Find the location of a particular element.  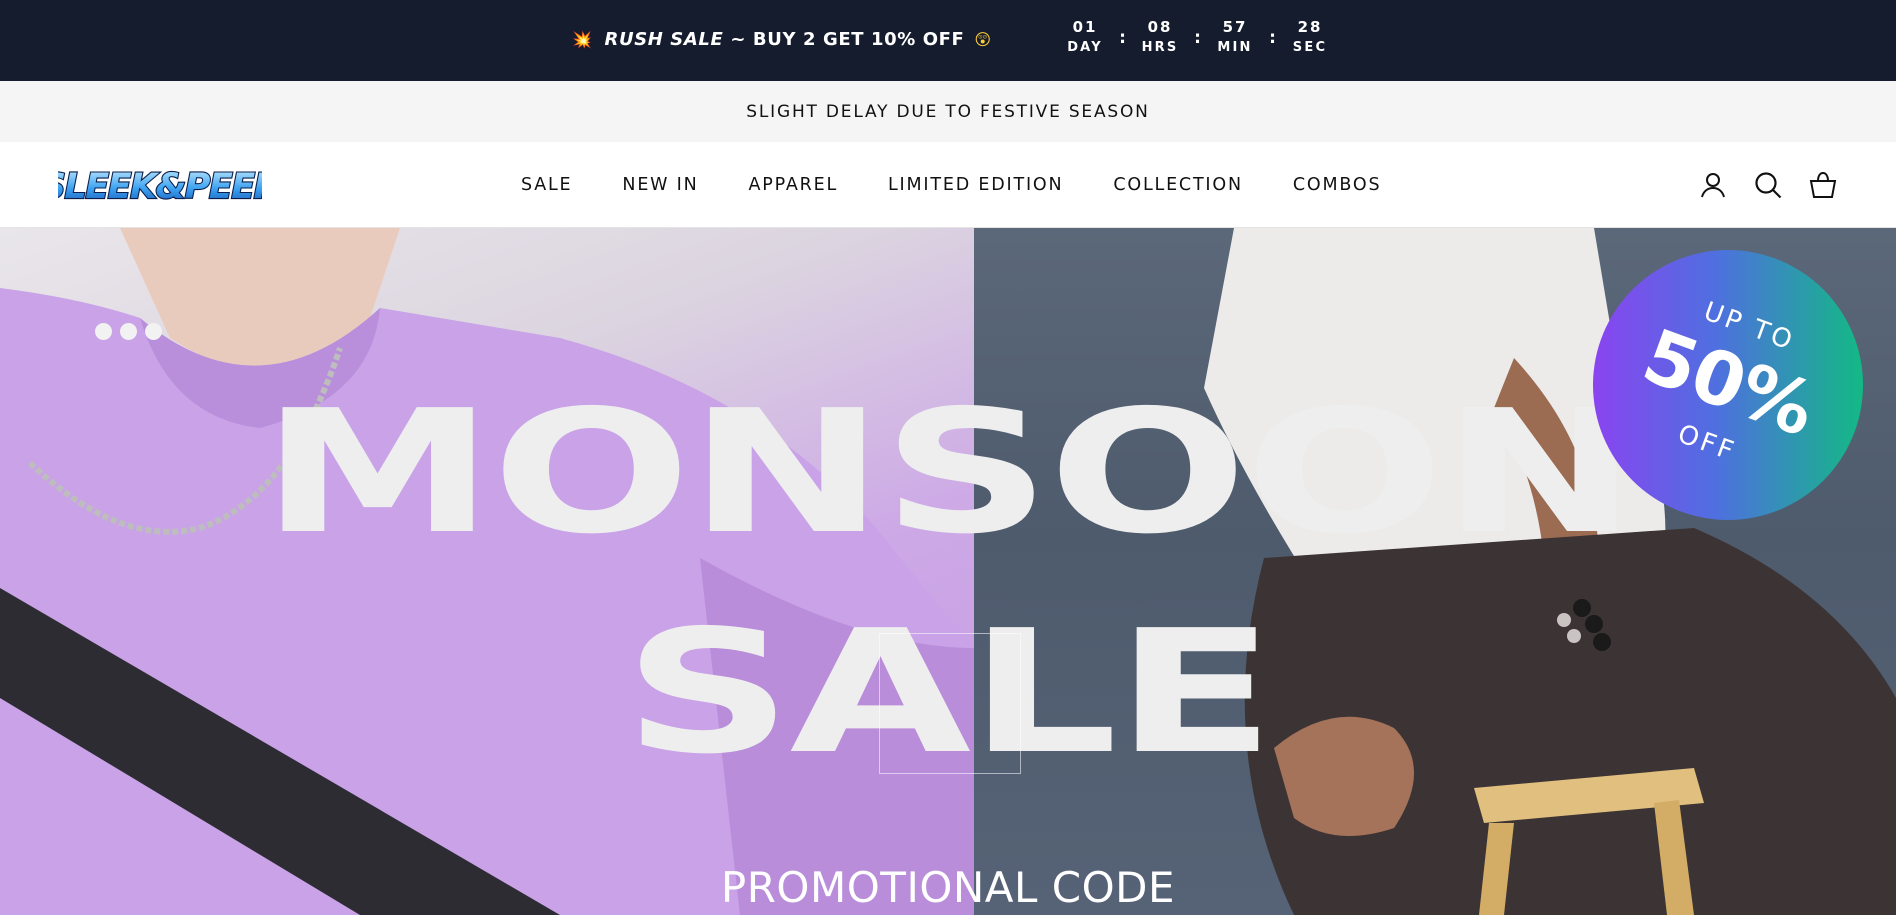

astonished-emoji-icon: 😲 is located at coordinates (983, 39).